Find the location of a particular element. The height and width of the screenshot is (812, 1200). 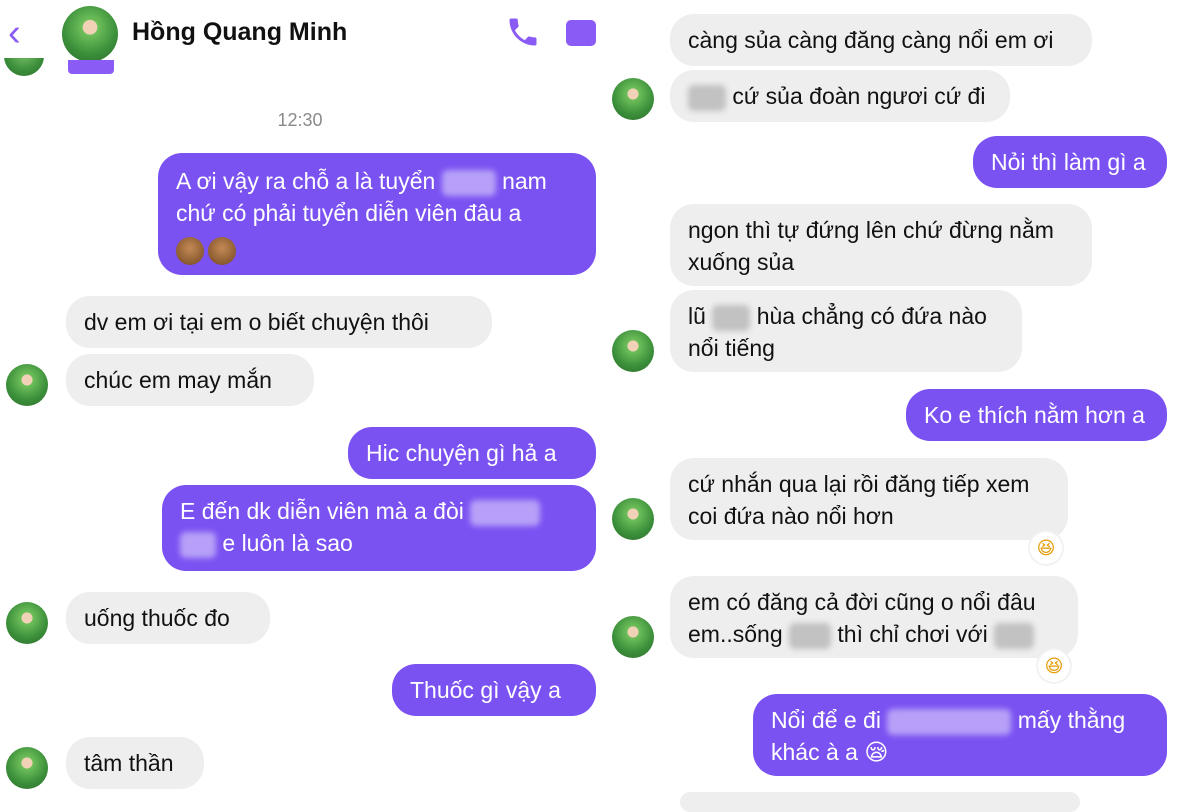

message-bubble-outgoing: Nổi để e đi mấy thằng khác à a 😪 is located at coordinates (960, 735).